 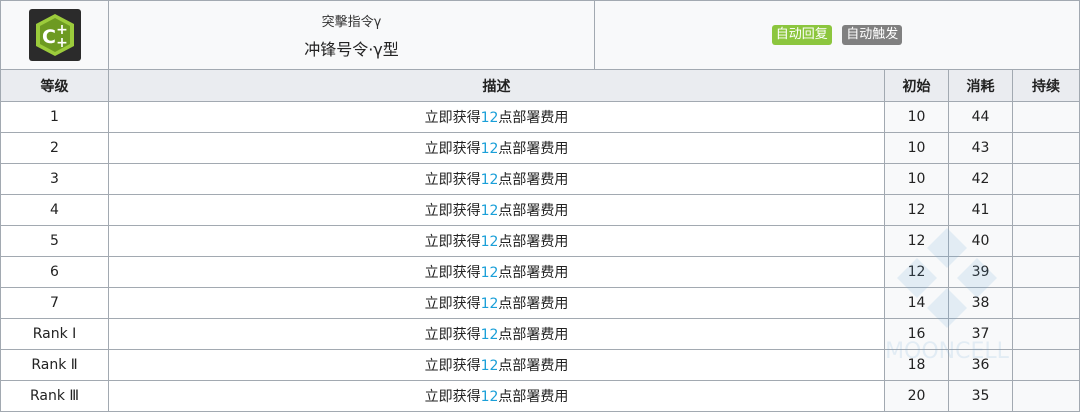 I want to click on row-level: Rank Ⅰ, so click(x=54, y=334).